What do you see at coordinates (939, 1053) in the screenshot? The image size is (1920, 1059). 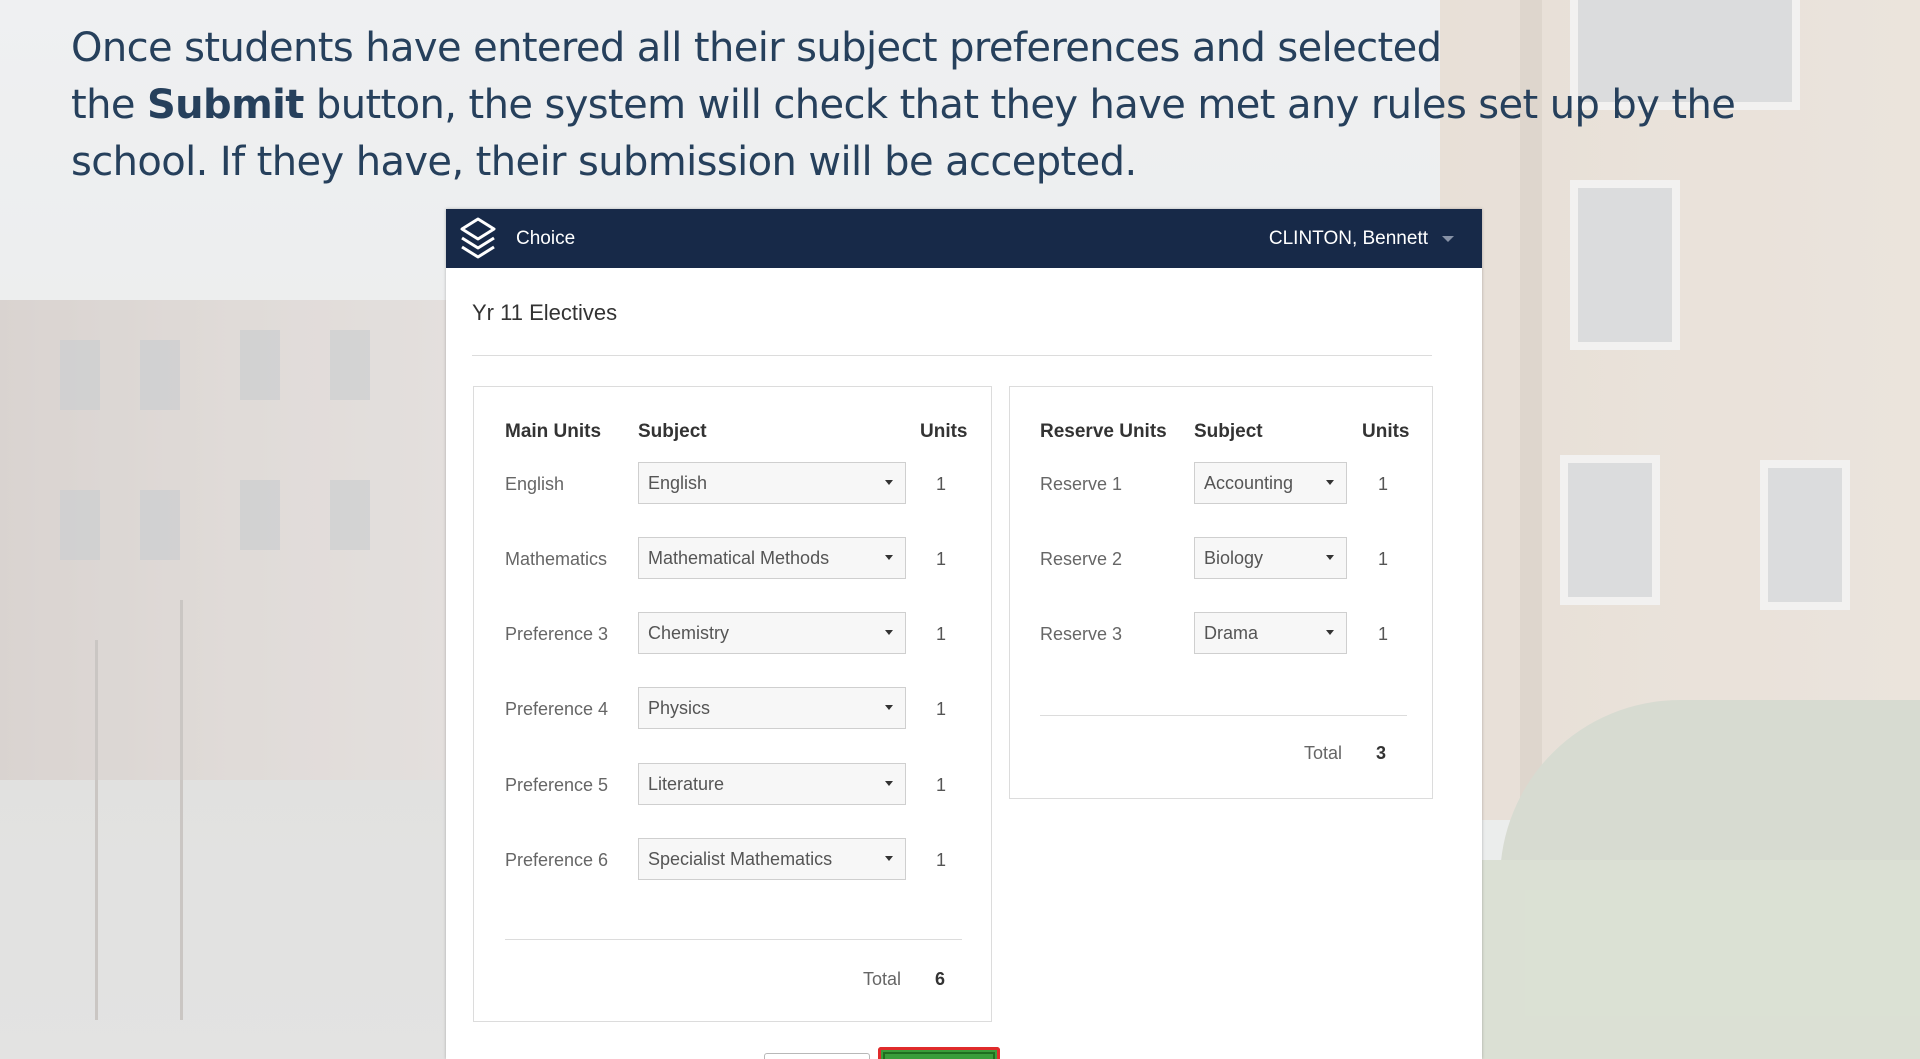 I see `submit-button` at bounding box center [939, 1053].